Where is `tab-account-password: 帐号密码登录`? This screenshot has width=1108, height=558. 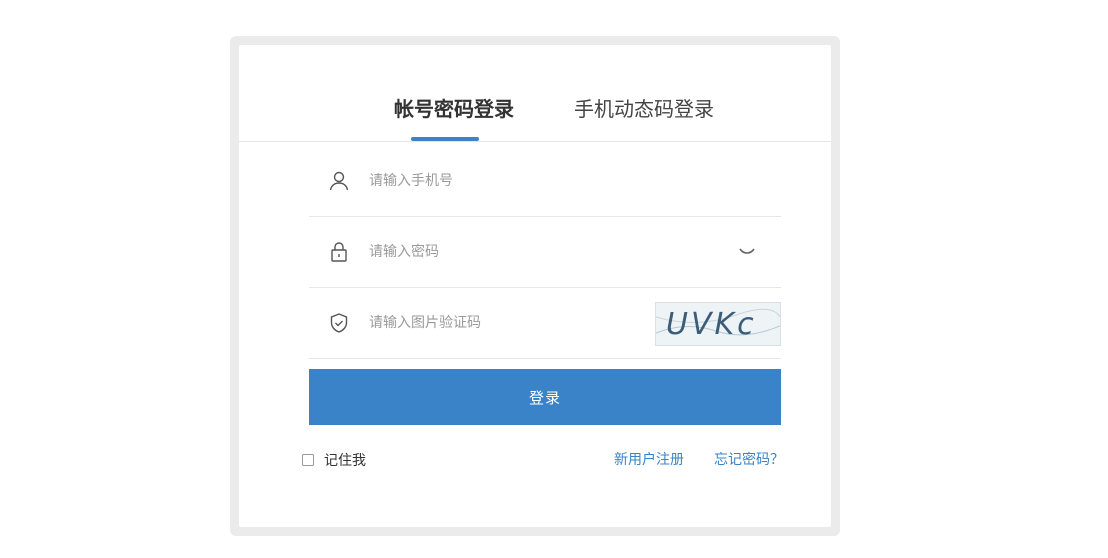 tab-account-password: 帐号密码登录 is located at coordinates (454, 109).